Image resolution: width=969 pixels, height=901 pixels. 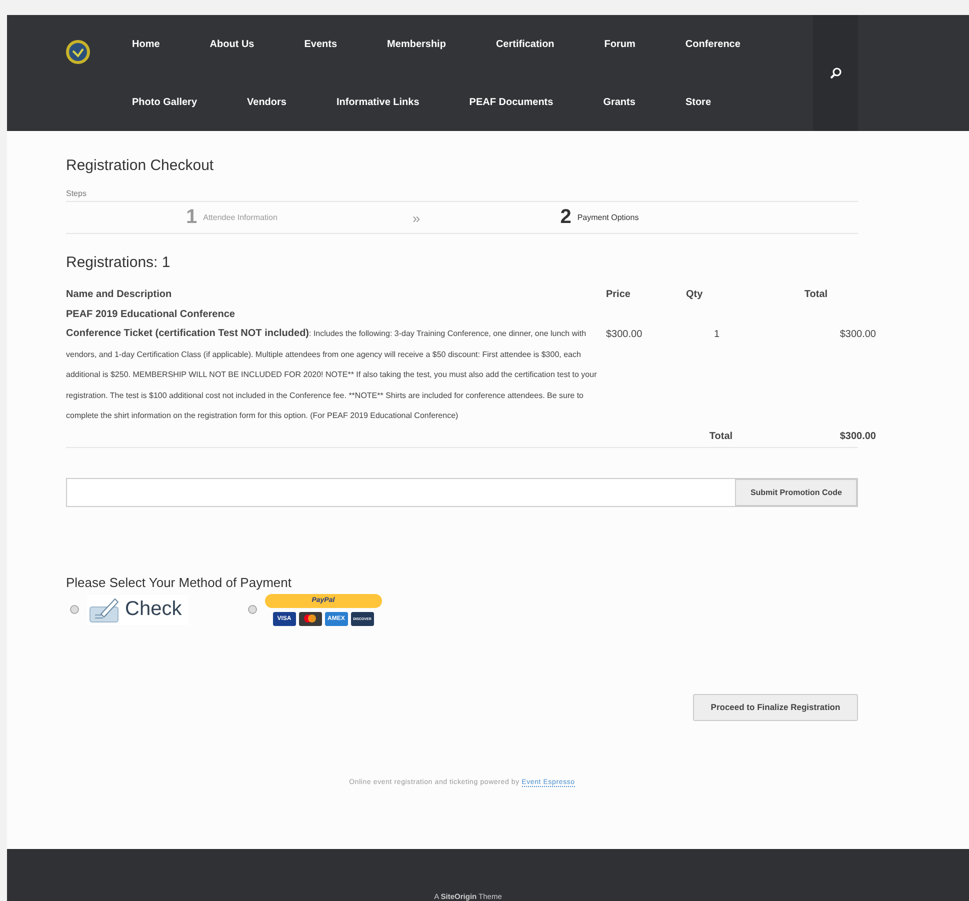 What do you see at coordinates (698, 102) in the screenshot?
I see `nav-link: Store` at bounding box center [698, 102].